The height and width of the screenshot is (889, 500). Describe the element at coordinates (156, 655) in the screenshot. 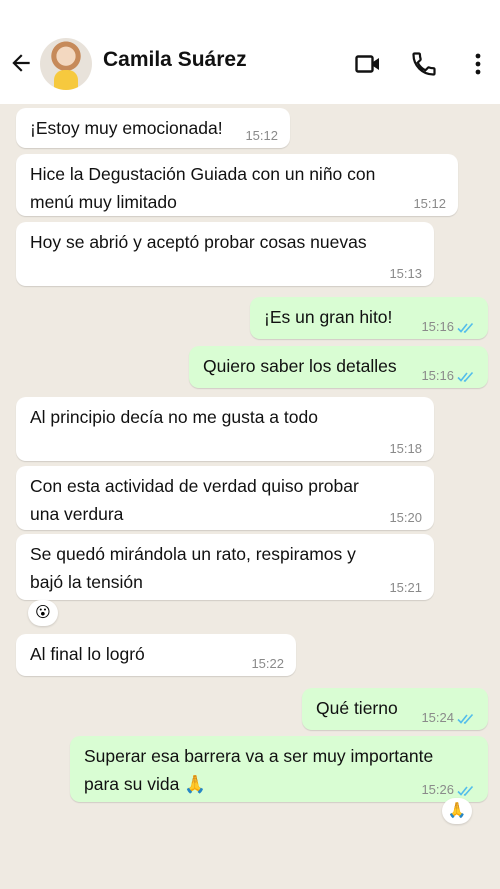

I see `message-incoming: Al final lo logró 15:22` at that location.